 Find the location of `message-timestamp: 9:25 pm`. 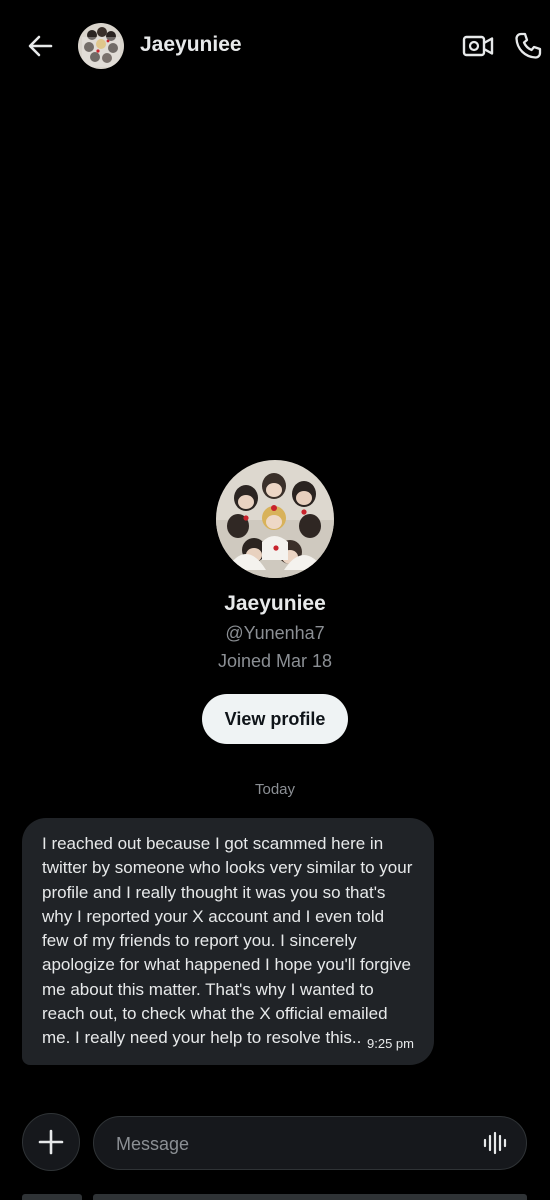

message-timestamp: 9:25 pm is located at coordinates (390, 1043).